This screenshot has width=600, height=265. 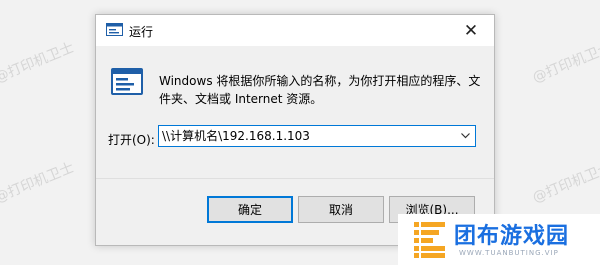 I want to click on open-combobox, so click(x=317, y=136).